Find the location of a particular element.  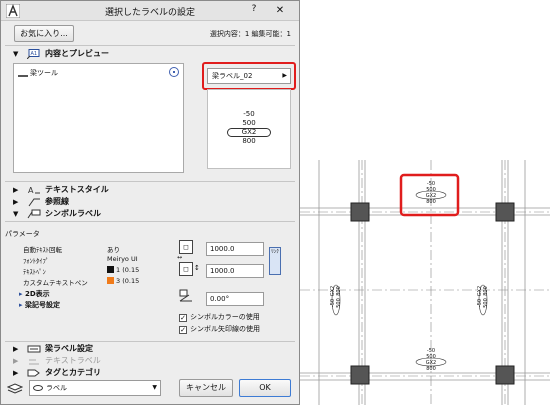

parameters-heading: パラメータ is located at coordinates (22, 234).